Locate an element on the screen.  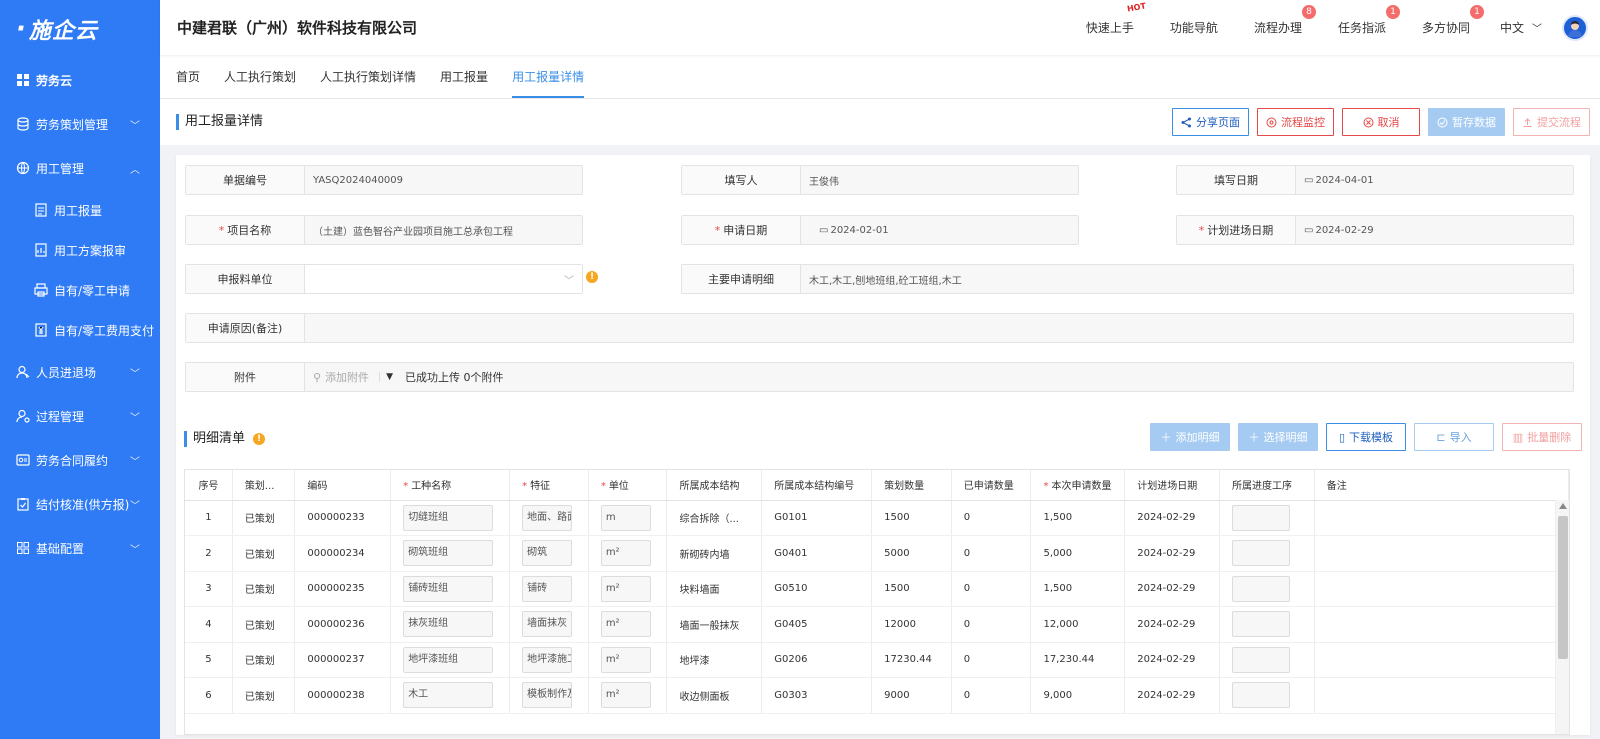
sidebar-item-process: 过程管理 ﹀ is located at coordinates (80, 416).